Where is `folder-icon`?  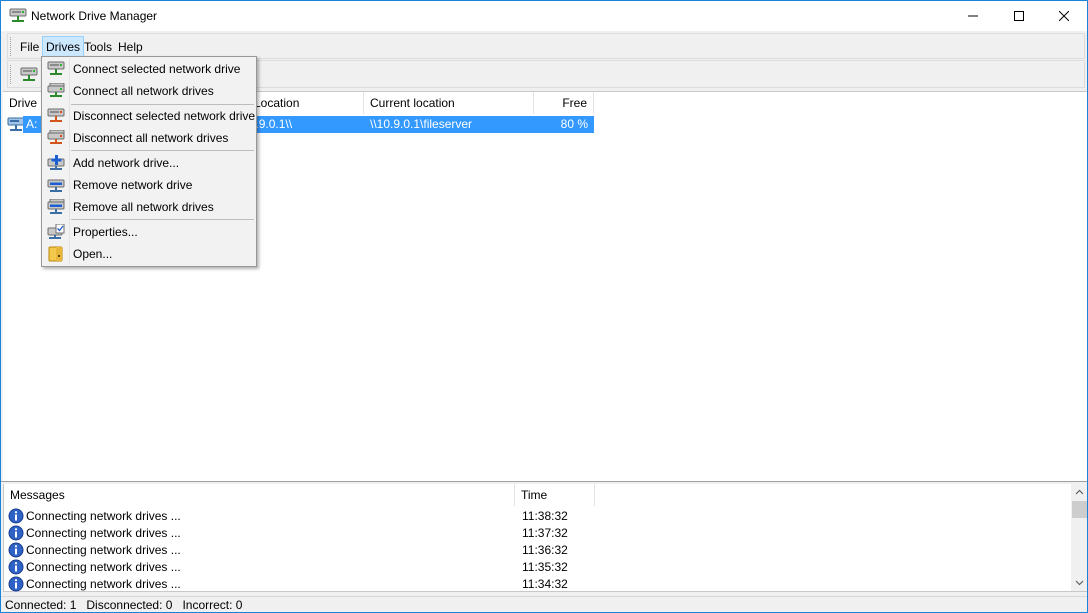 folder-icon is located at coordinates (55, 254).